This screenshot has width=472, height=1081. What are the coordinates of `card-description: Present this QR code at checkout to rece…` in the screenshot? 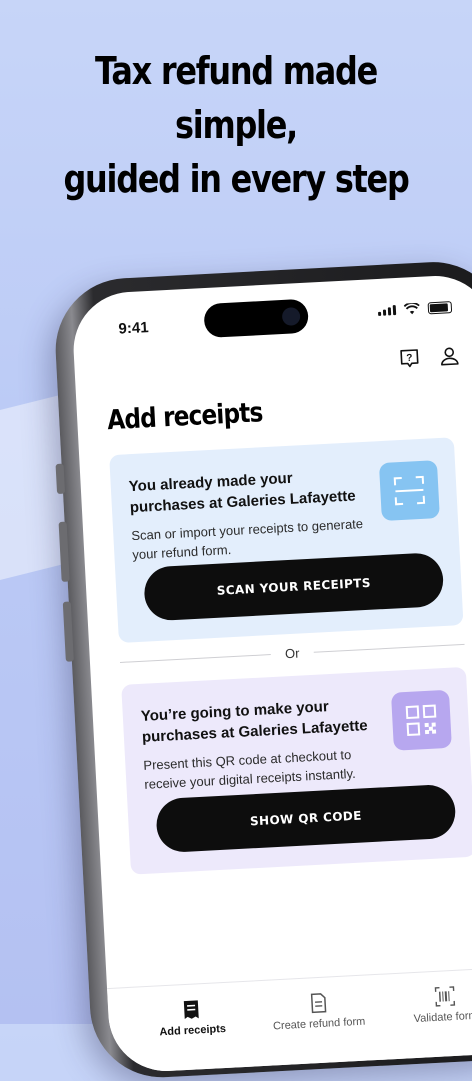 It's located at (269, 768).